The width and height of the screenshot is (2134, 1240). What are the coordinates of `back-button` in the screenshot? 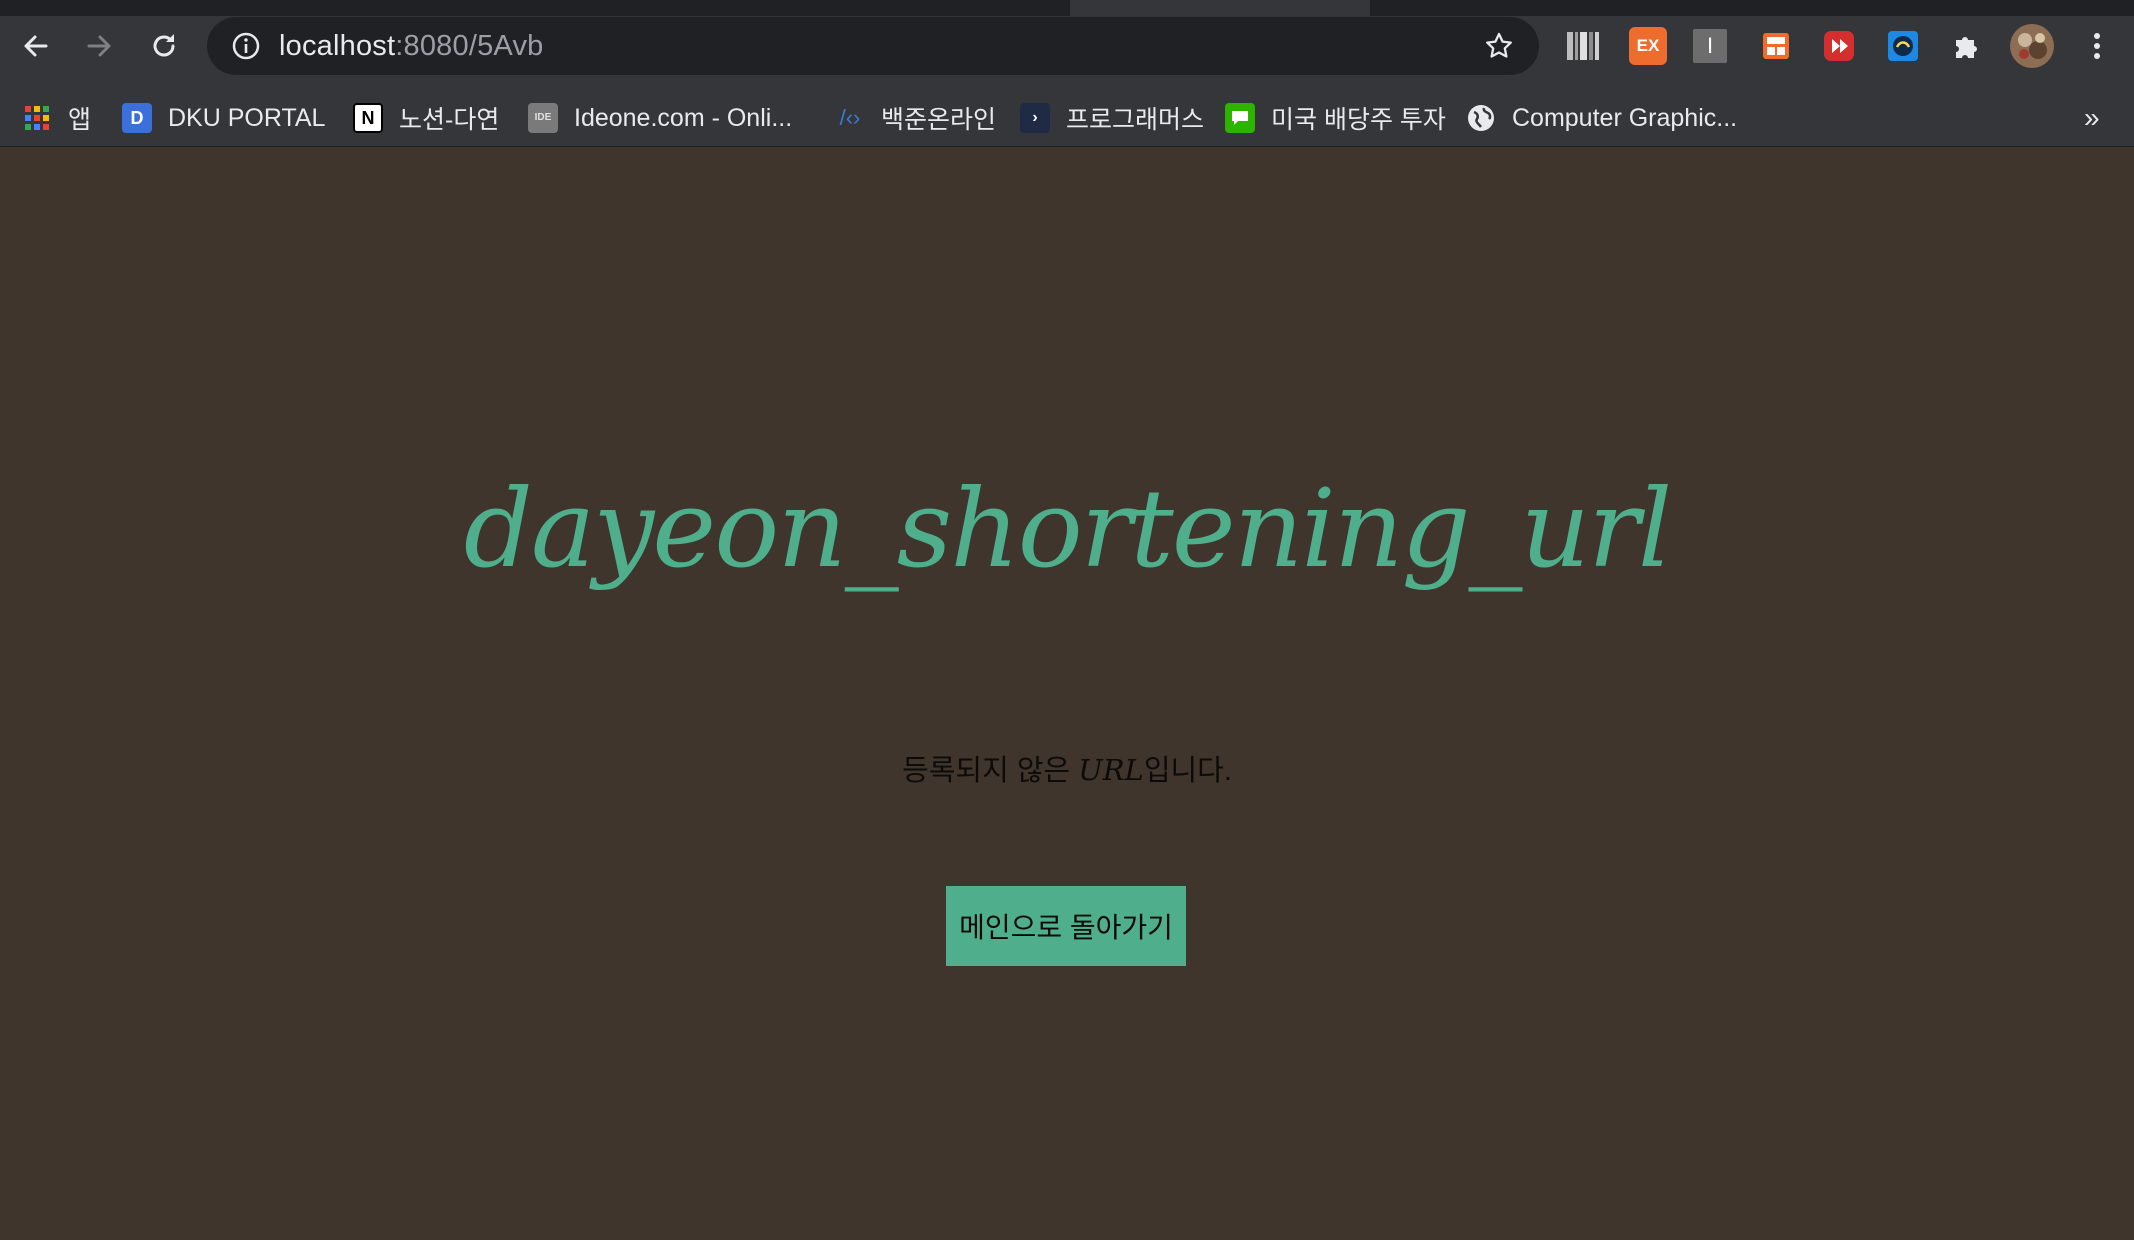 It's located at (36, 46).